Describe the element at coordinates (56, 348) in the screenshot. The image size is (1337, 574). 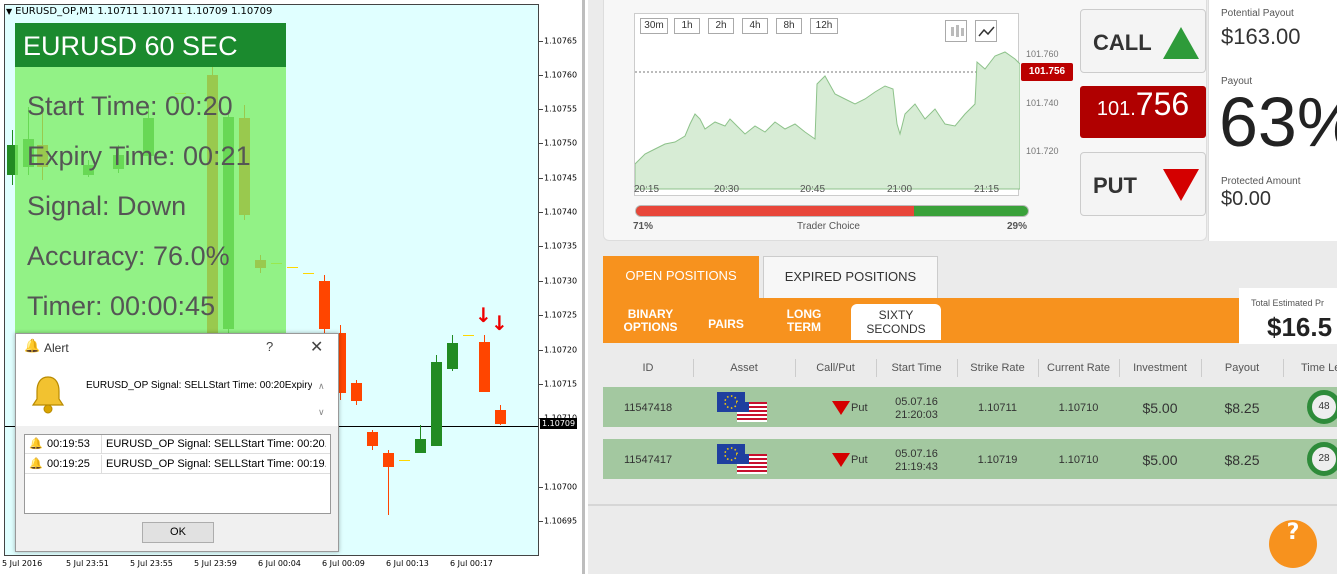
I see `alert-title: Alert` at that location.